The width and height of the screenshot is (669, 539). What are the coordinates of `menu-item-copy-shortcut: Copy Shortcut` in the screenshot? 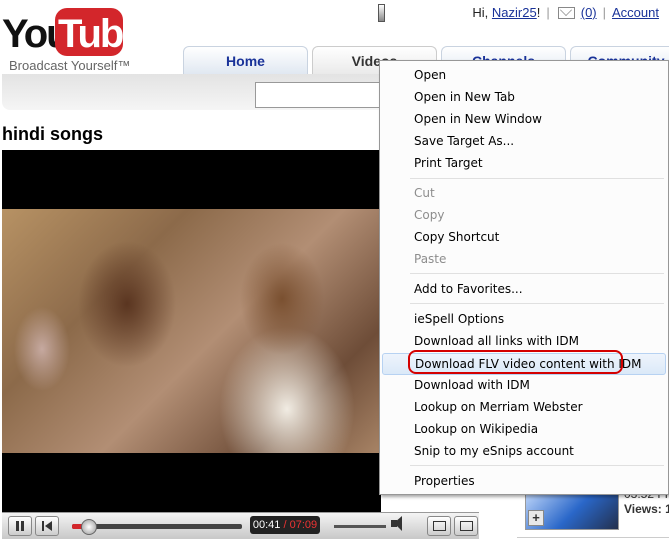 It's located at (524, 237).